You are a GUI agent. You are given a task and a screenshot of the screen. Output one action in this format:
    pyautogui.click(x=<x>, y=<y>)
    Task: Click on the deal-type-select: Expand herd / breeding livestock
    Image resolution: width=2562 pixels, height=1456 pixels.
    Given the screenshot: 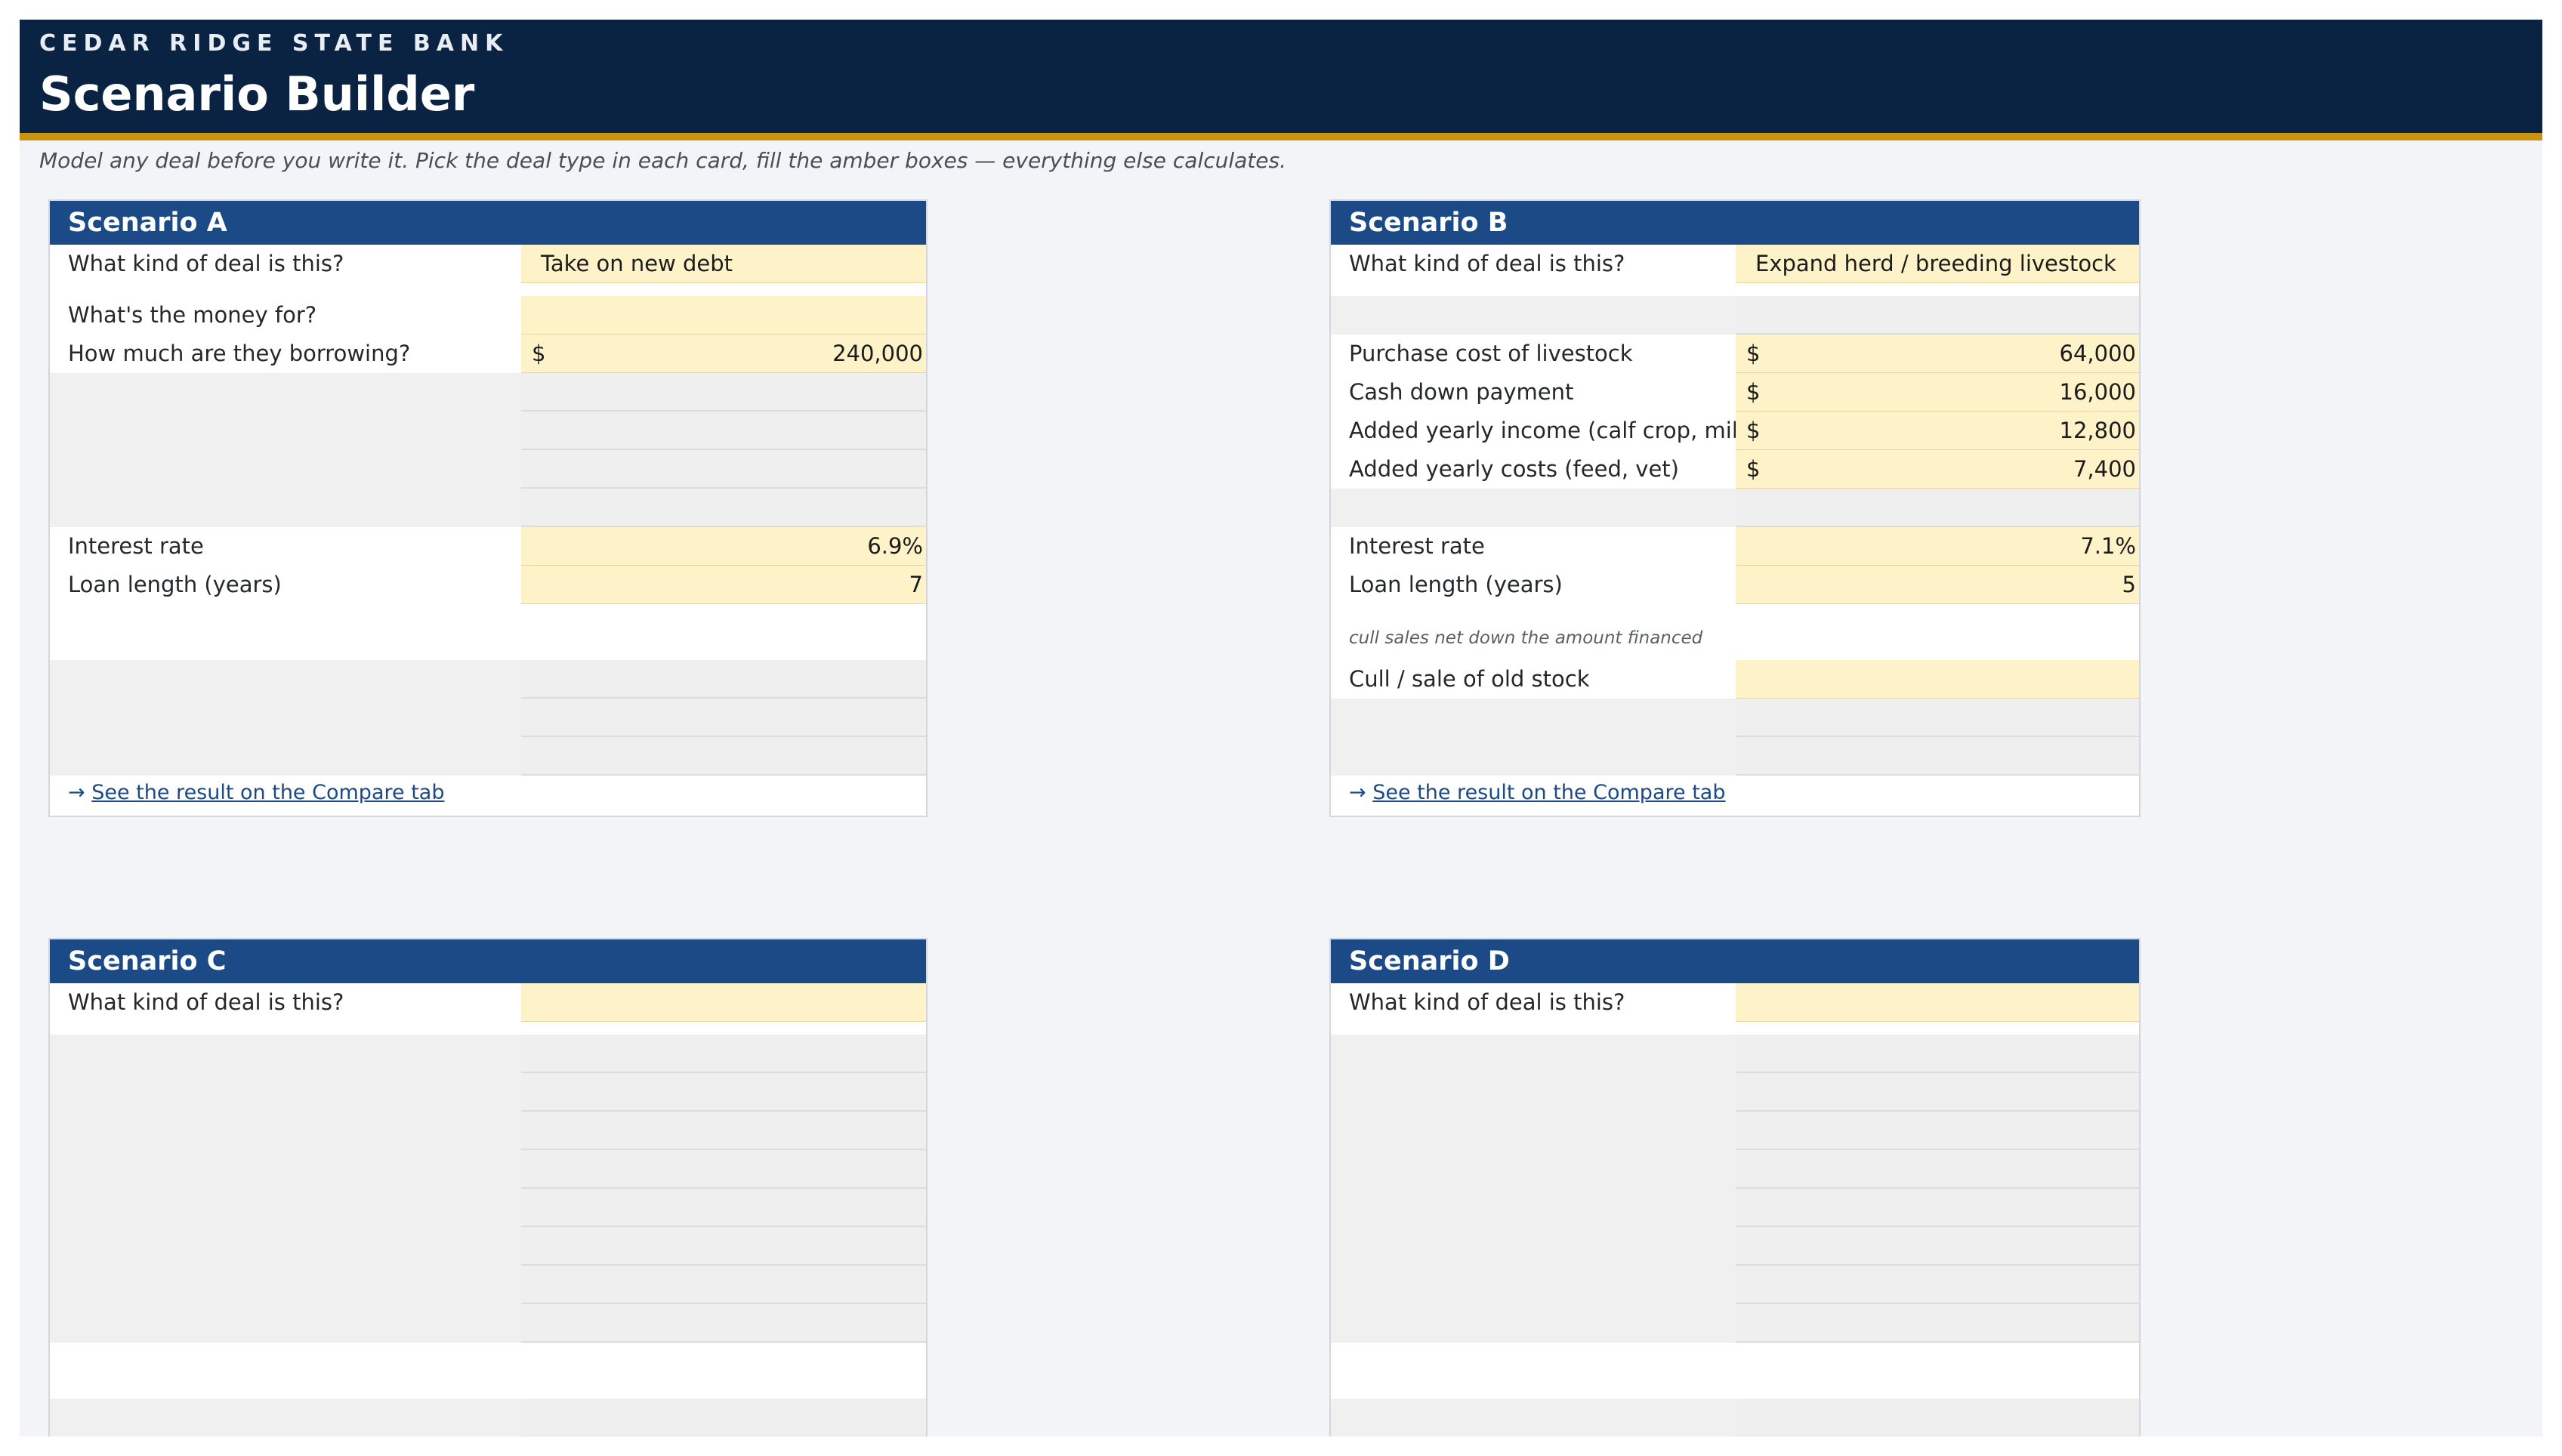 What is the action you would take?
    pyautogui.click(x=1937, y=264)
    